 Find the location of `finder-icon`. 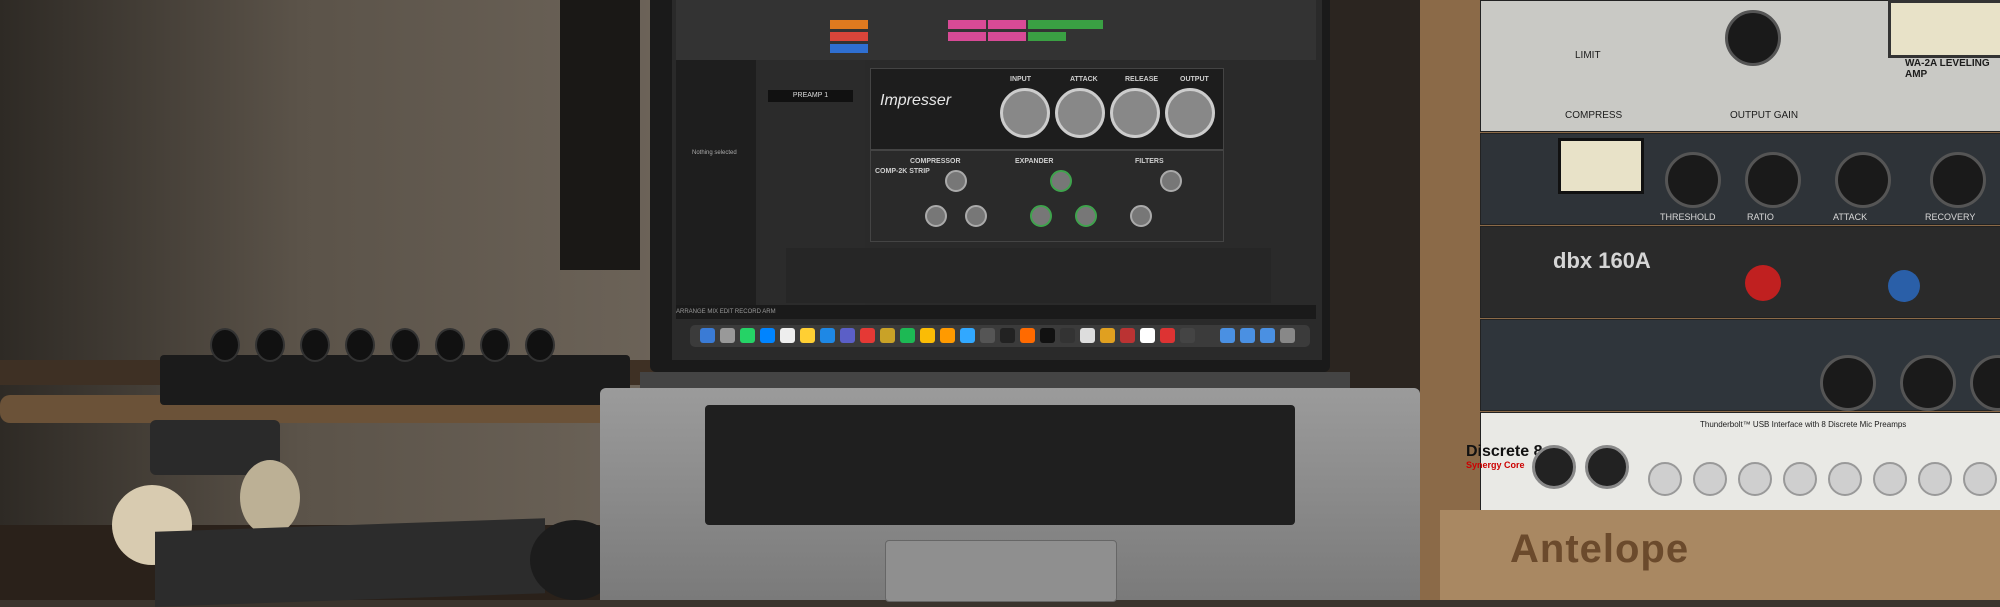

finder-icon is located at coordinates (707, 335).